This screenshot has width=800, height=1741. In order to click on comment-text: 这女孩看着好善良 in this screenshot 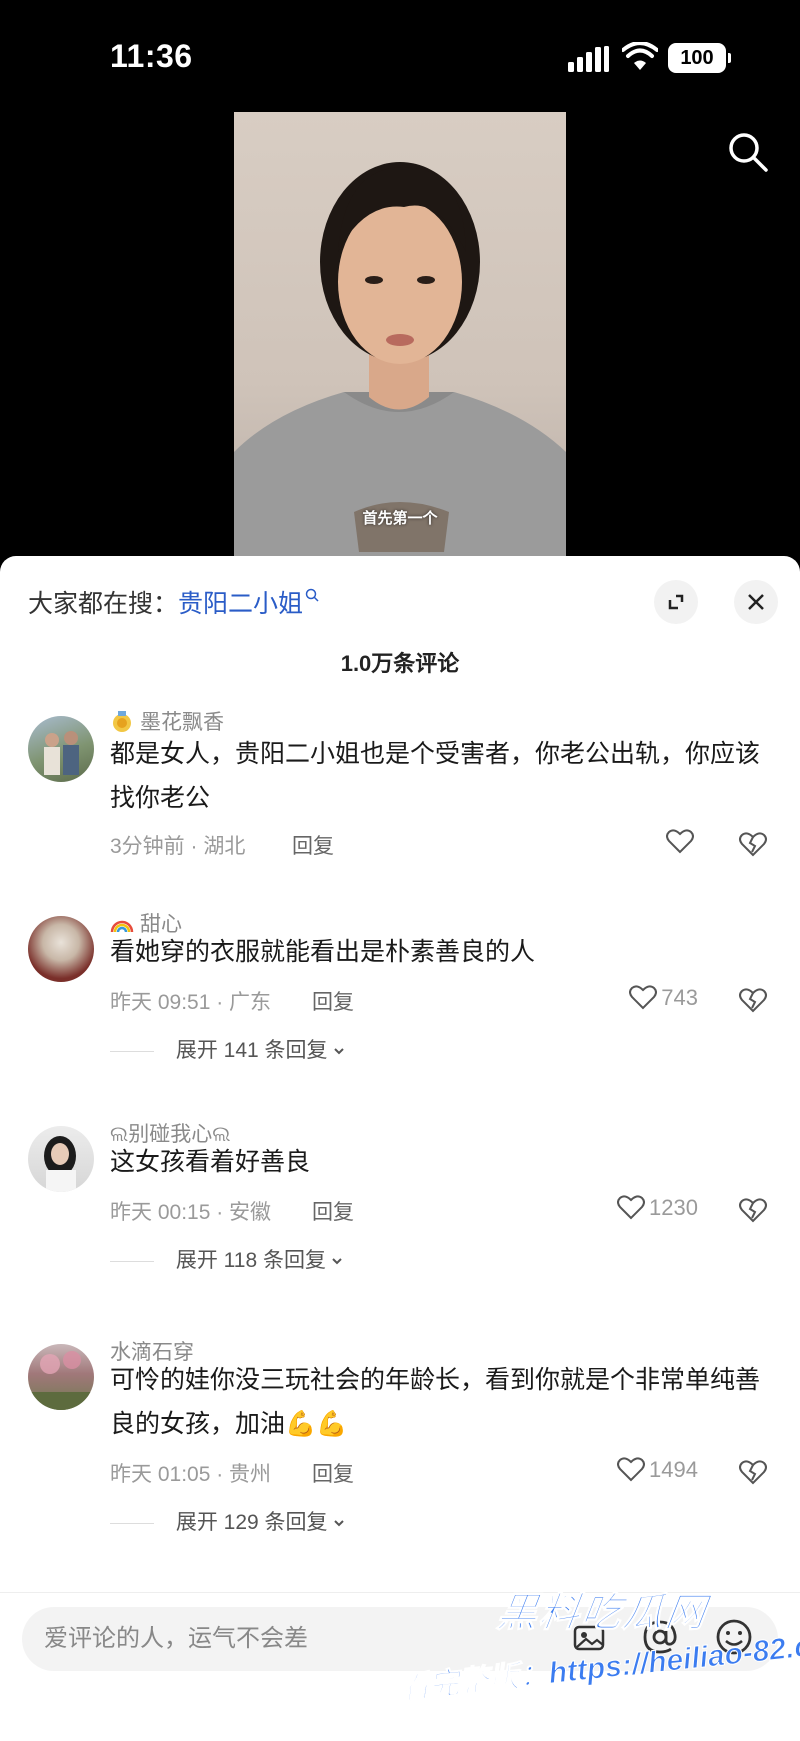, I will do `click(210, 1162)`.